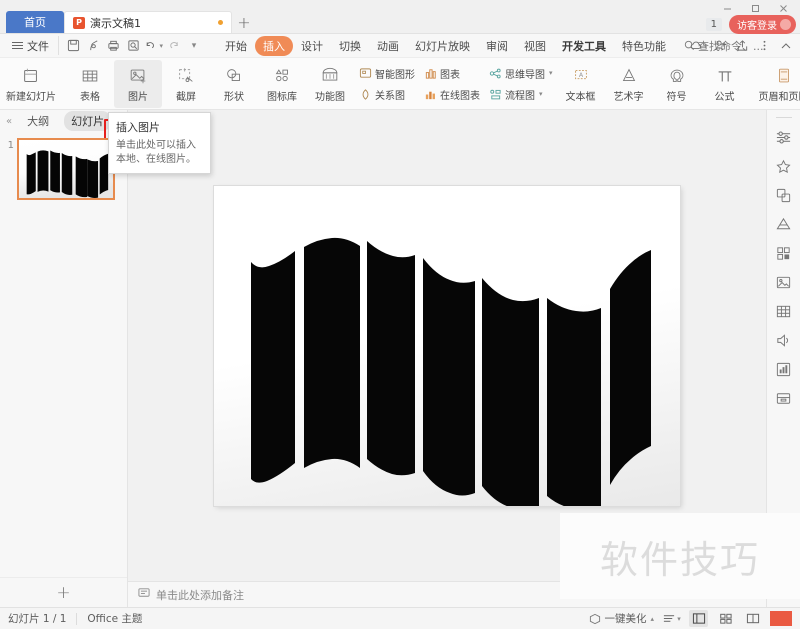 Image resolution: width=800 pixels, height=629 pixels. I want to click on customize-qat-icon: ▾, so click(193, 45).